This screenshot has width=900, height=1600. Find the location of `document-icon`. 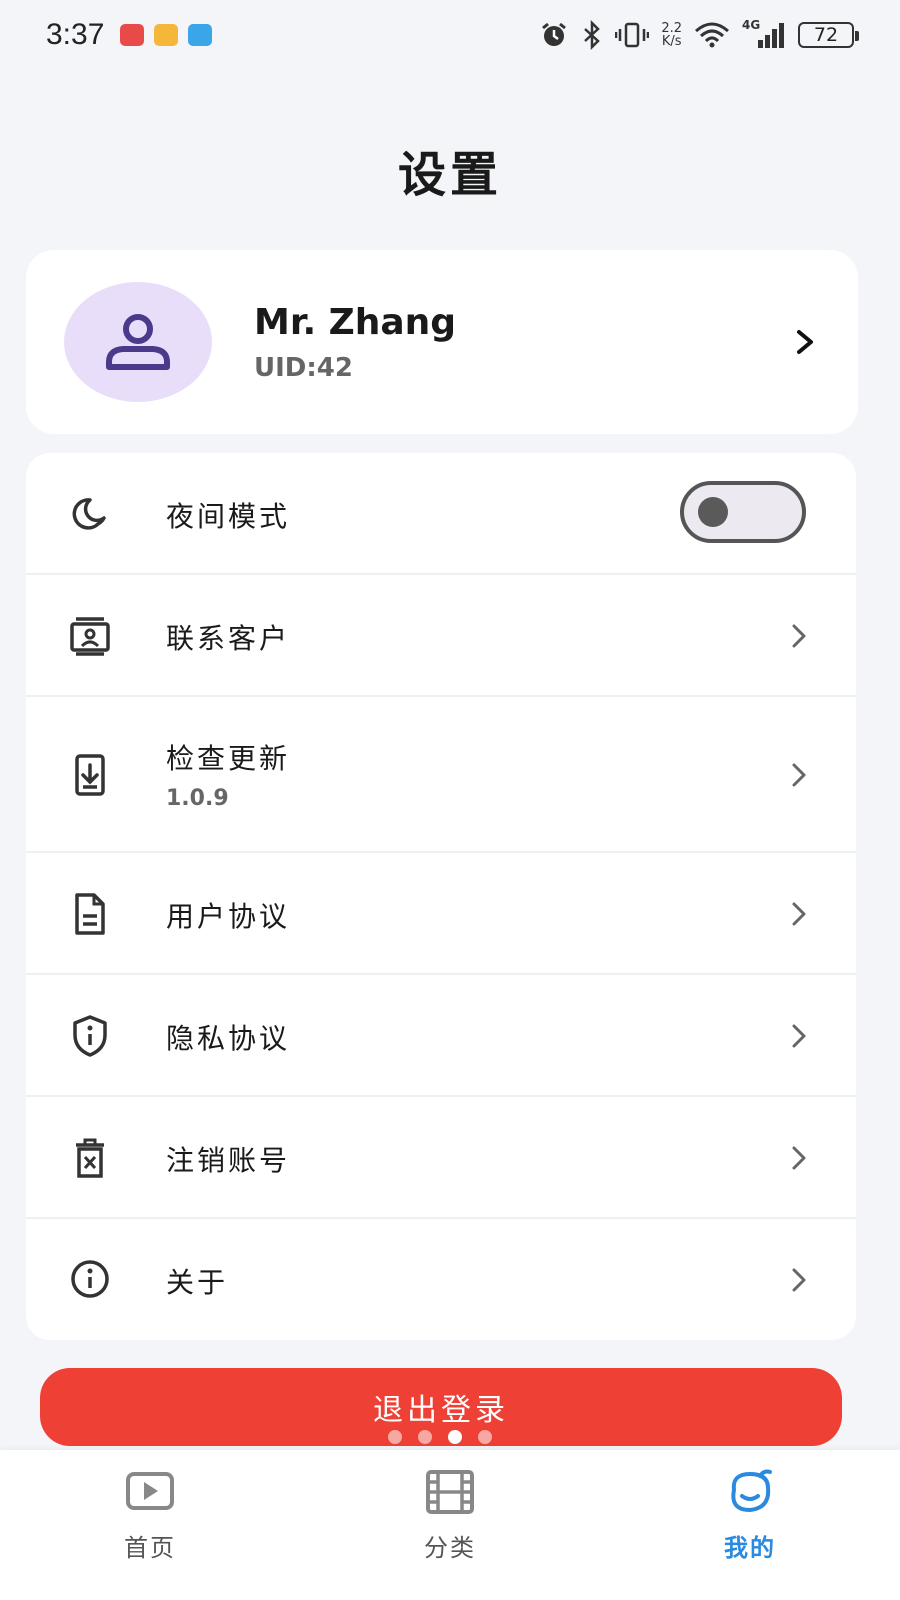

document-icon is located at coordinates (90, 914).